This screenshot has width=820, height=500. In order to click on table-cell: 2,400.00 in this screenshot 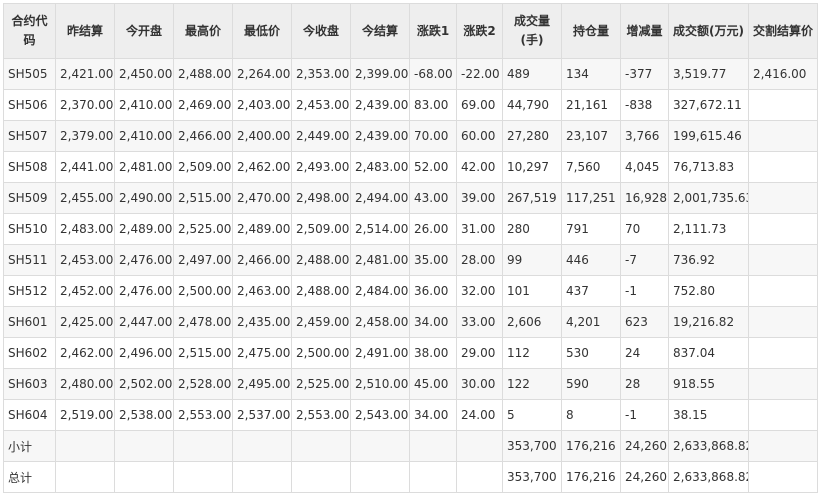, I will do `click(262, 136)`.